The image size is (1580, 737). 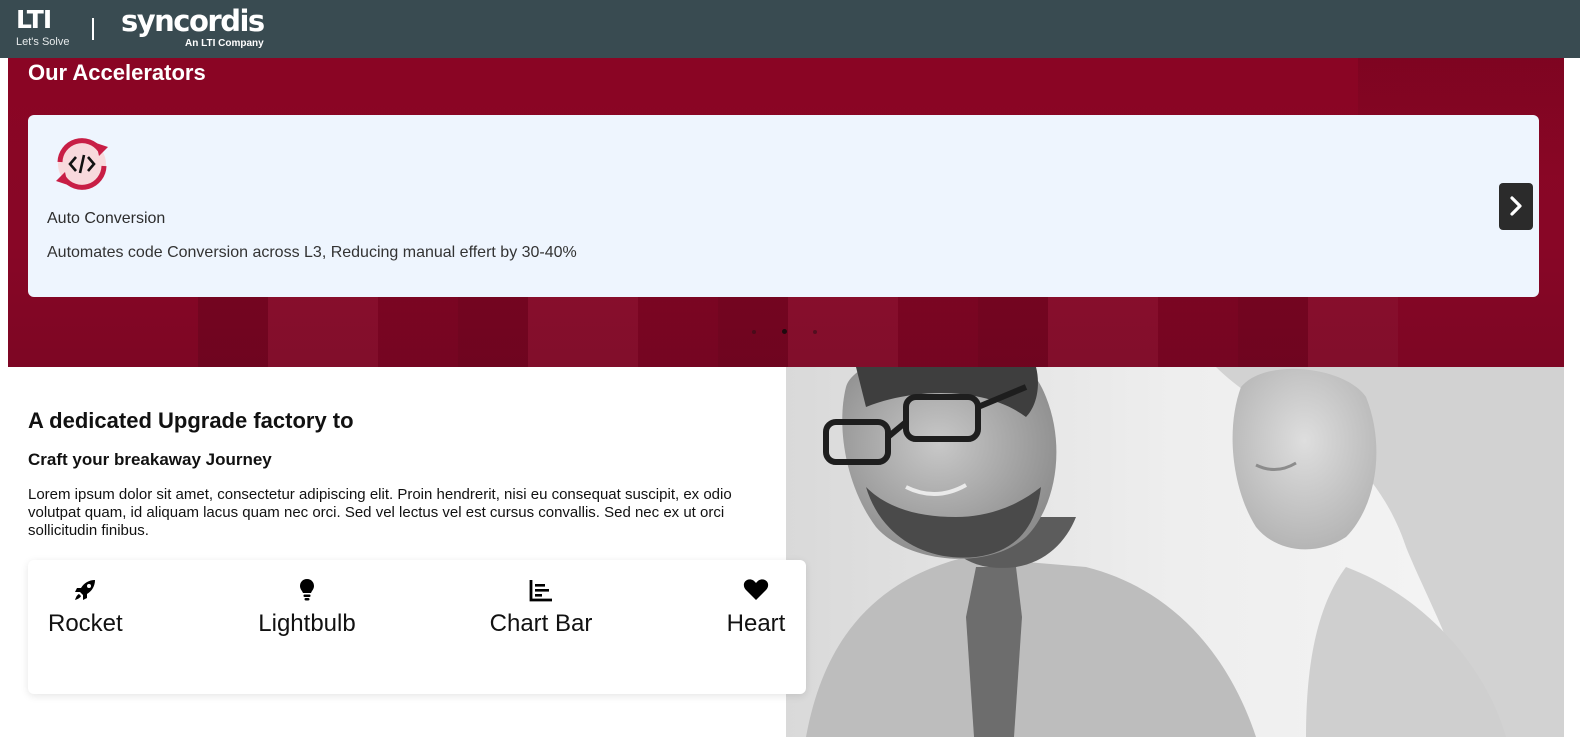 What do you see at coordinates (224, 43) in the screenshot?
I see `syncordis-logo-tagline: An LTI Company` at bounding box center [224, 43].